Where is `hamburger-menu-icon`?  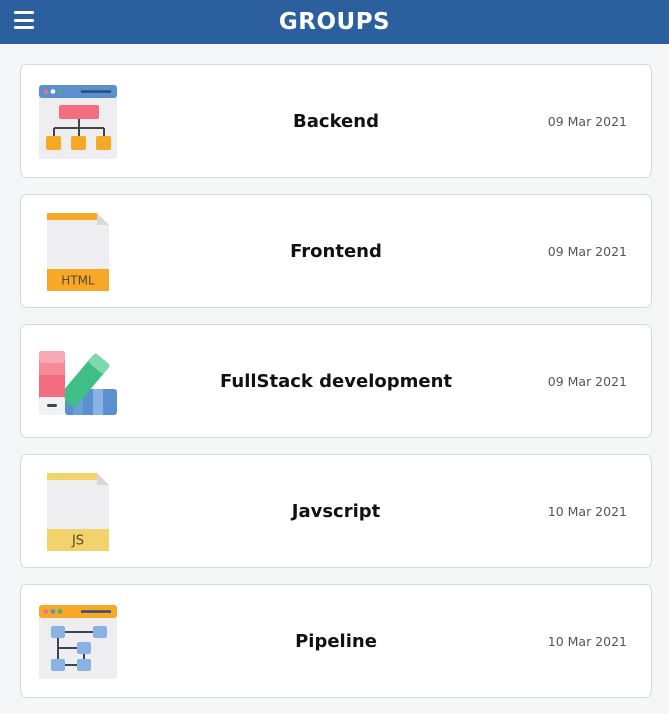 hamburger-menu-icon is located at coordinates (24, 20).